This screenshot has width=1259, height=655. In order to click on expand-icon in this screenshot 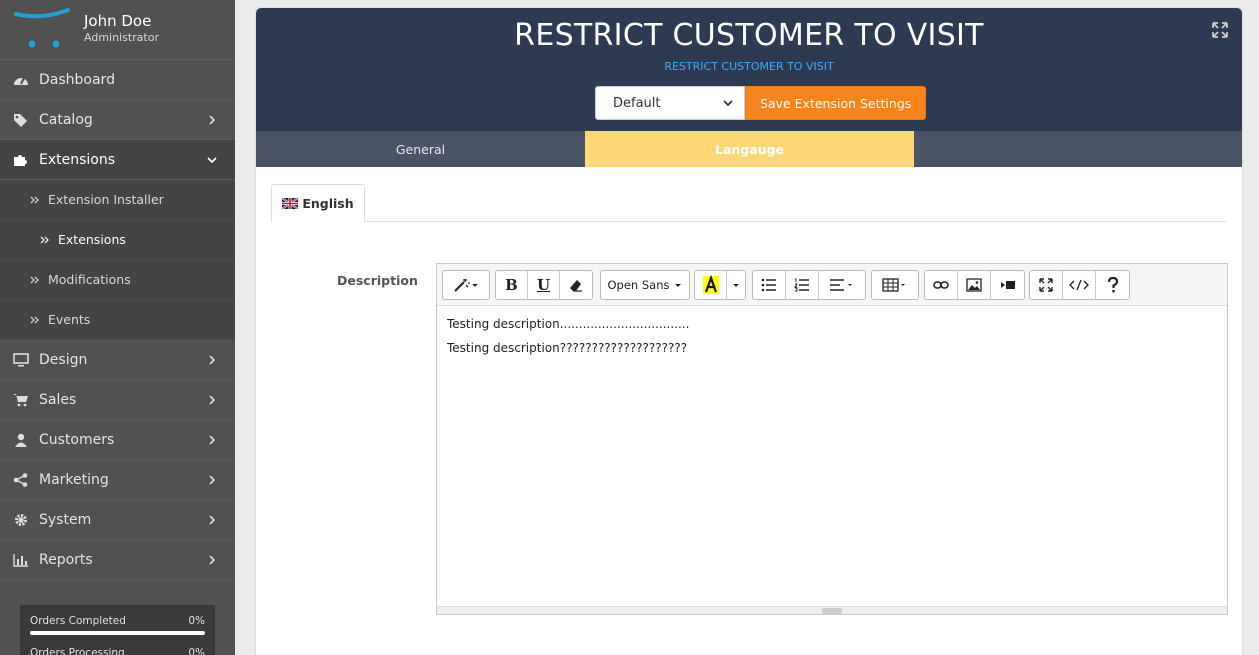, I will do `click(1046, 285)`.